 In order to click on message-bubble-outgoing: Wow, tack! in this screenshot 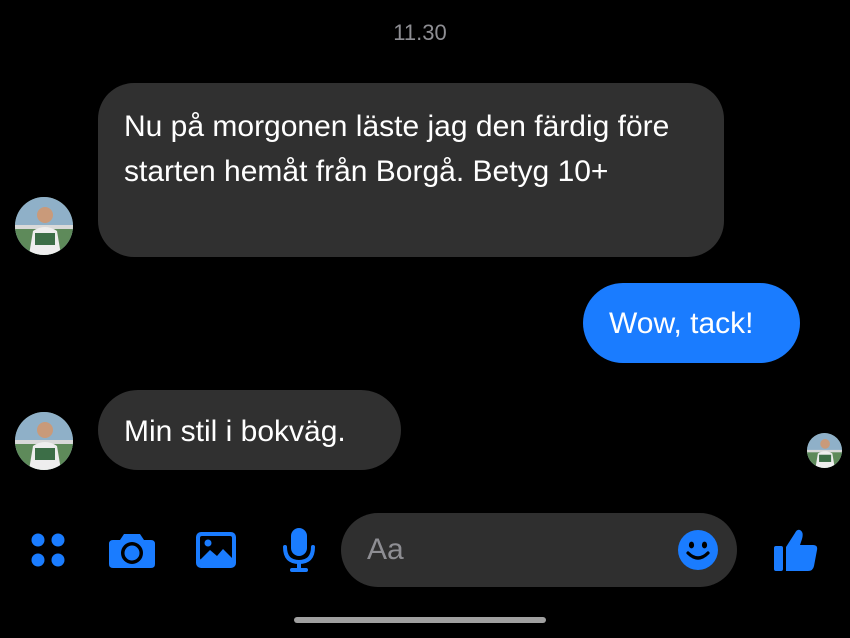, I will do `click(691, 323)`.